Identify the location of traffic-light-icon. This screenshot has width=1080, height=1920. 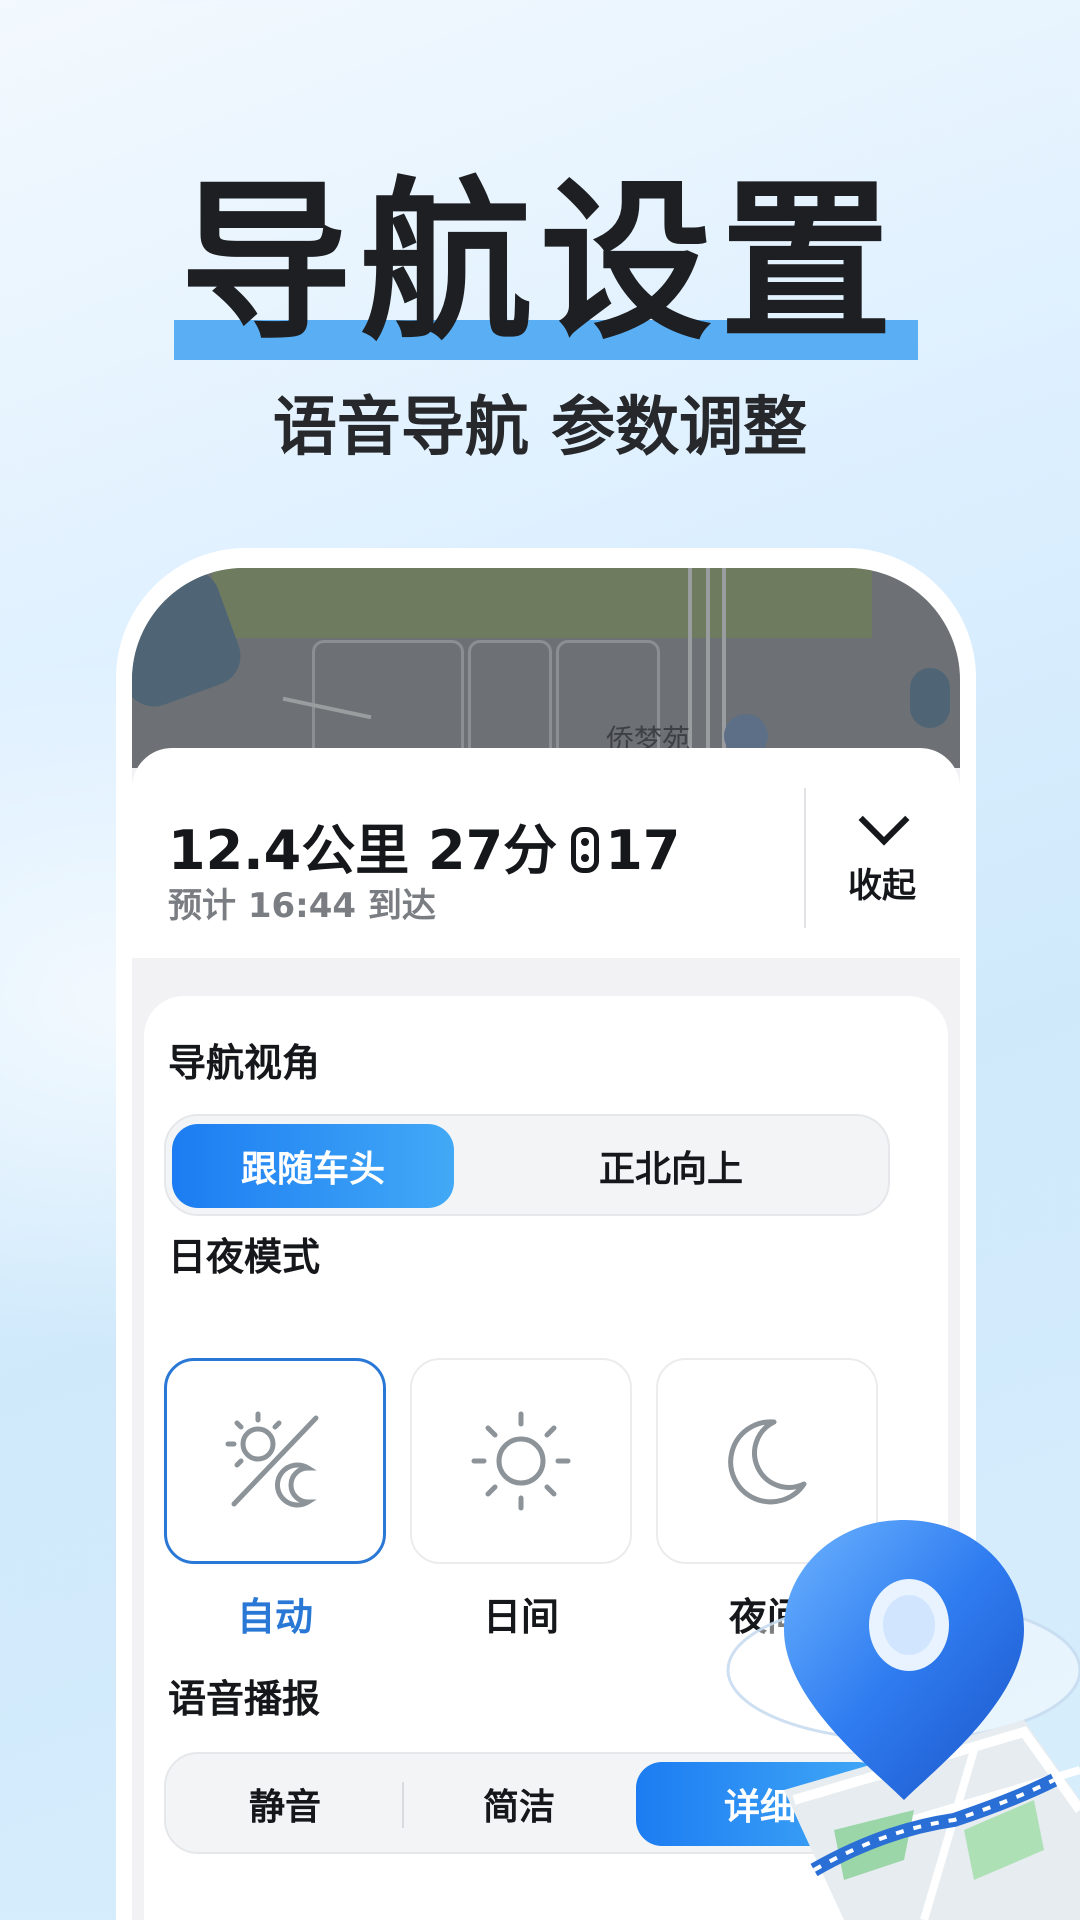
(585, 850).